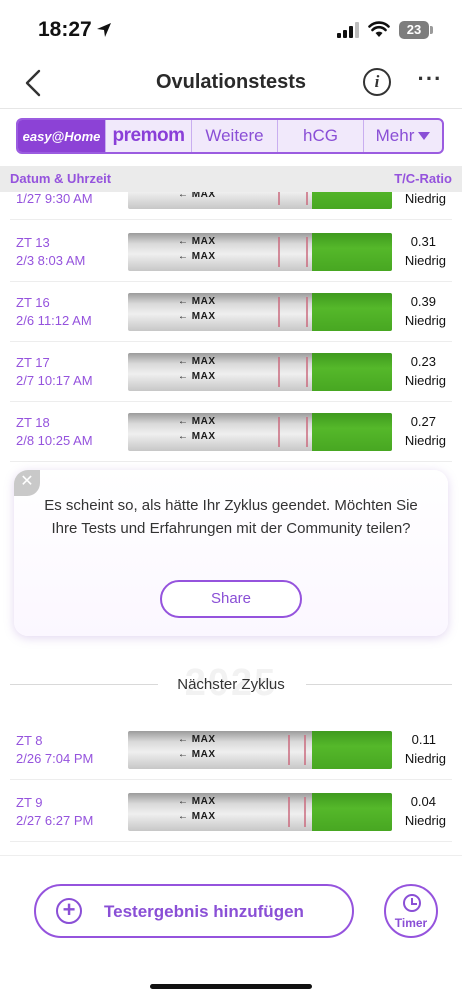  What do you see at coordinates (424, 136) in the screenshot?
I see `caret-down-icon` at bounding box center [424, 136].